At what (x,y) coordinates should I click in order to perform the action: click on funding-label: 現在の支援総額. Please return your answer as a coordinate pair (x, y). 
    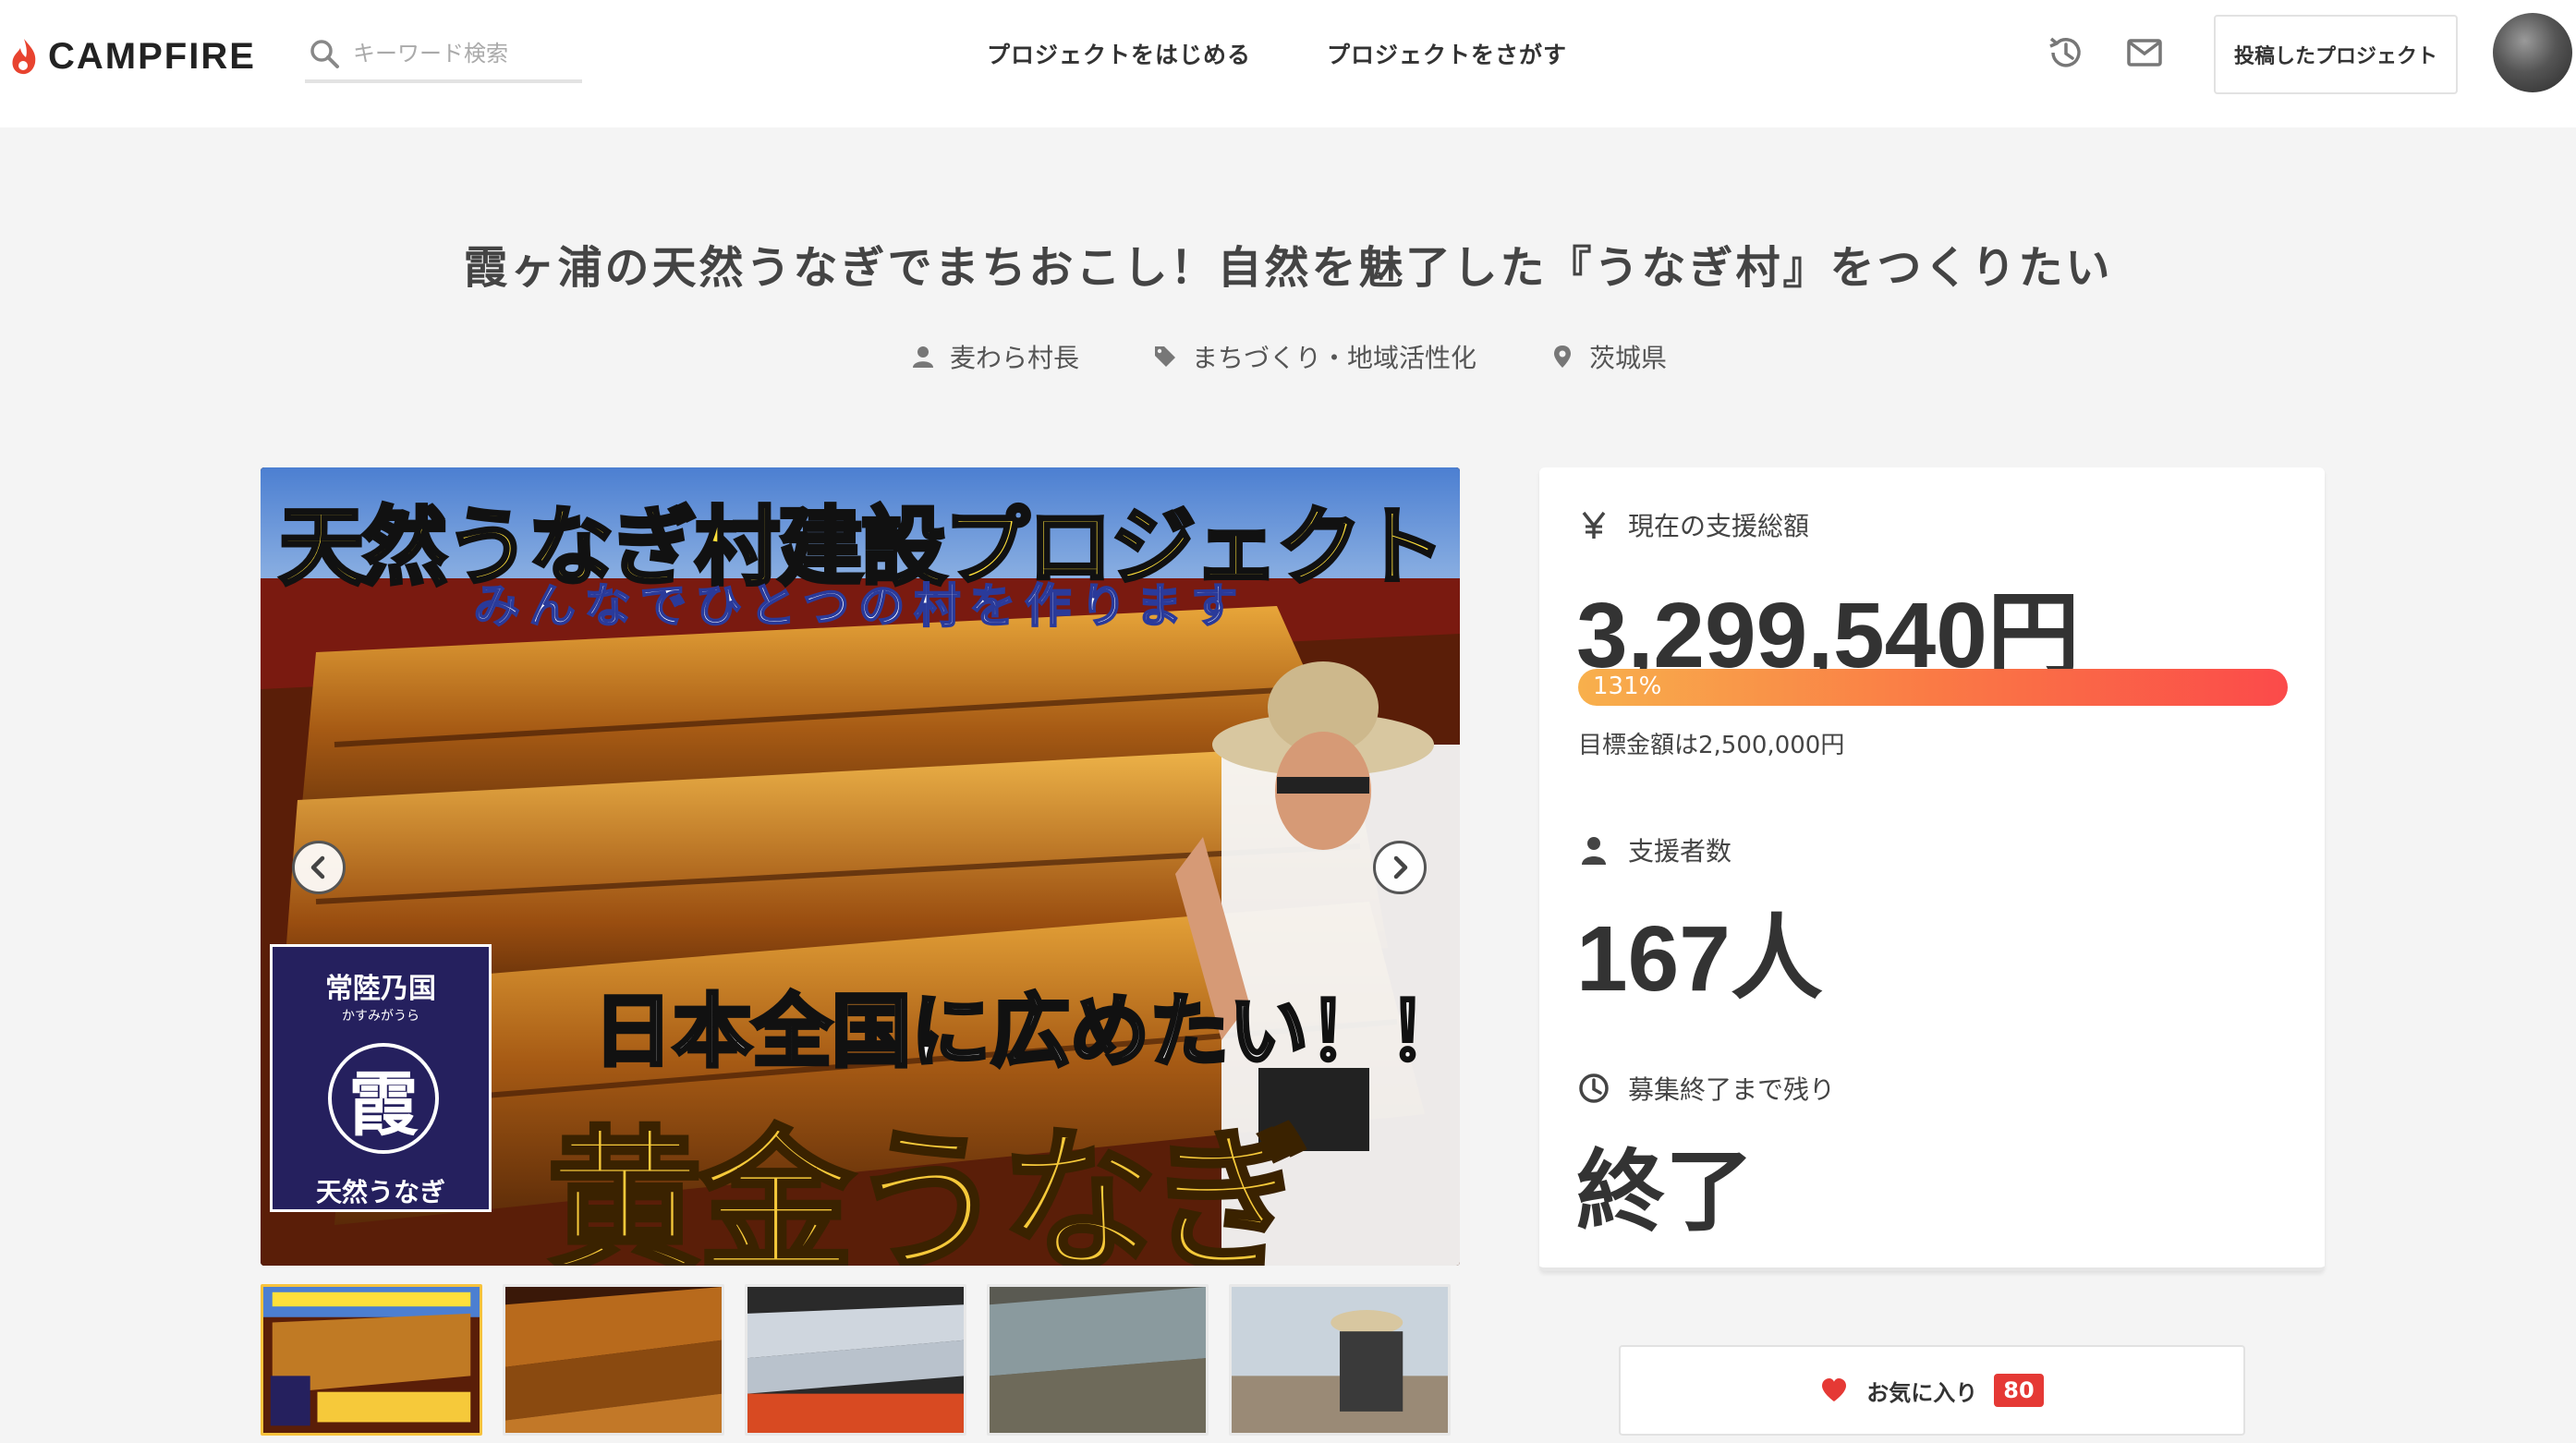
    Looking at the image, I should click on (1693, 525).